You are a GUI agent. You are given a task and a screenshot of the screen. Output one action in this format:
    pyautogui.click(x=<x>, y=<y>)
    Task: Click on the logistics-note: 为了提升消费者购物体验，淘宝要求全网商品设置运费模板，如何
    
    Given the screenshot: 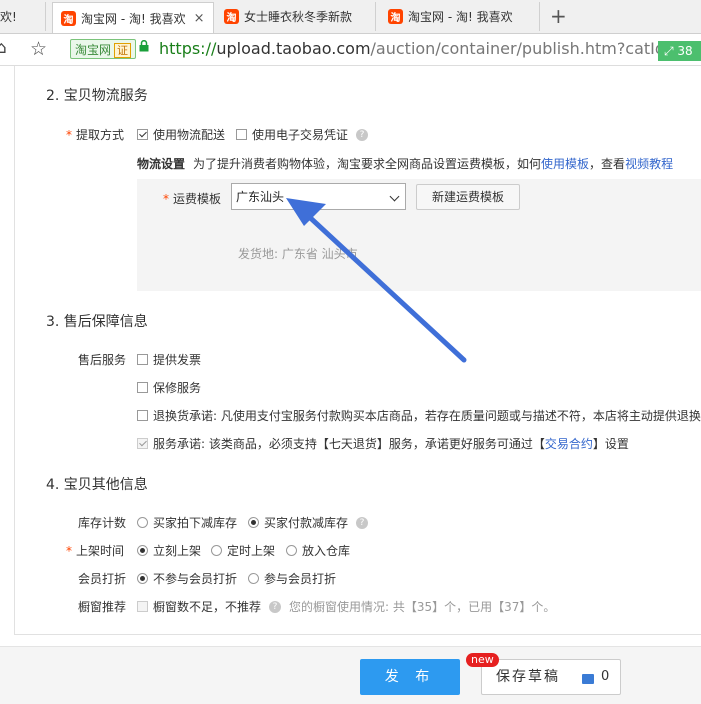 What is the action you would take?
    pyautogui.click(x=367, y=164)
    